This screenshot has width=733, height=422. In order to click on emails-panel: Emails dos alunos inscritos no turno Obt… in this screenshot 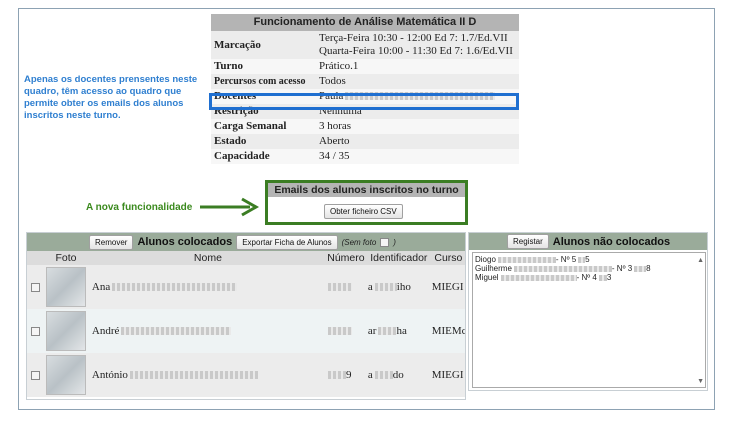, I will do `click(366, 202)`.